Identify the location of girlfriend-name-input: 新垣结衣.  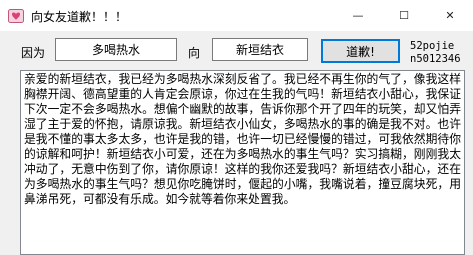
(260, 49).